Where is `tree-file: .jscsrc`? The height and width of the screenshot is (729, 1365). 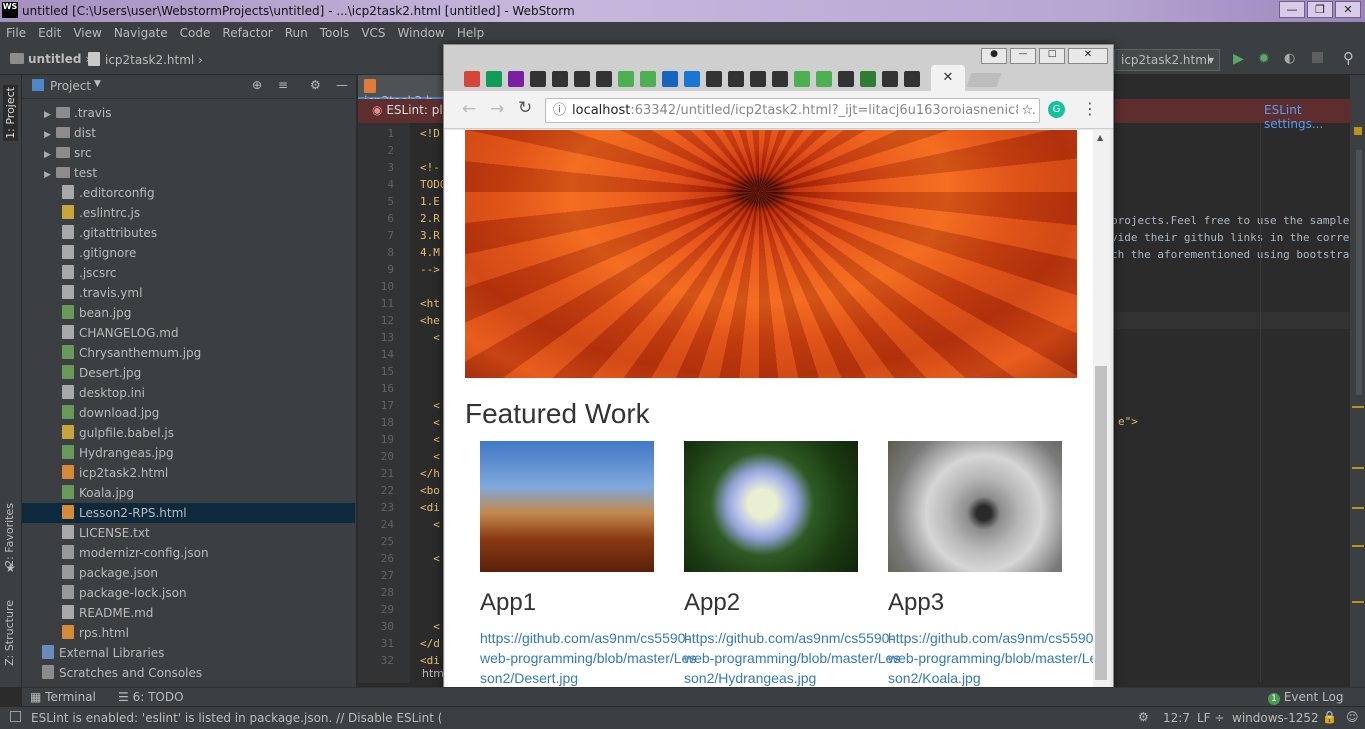
tree-file: .jscsrc is located at coordinates (188, 273).